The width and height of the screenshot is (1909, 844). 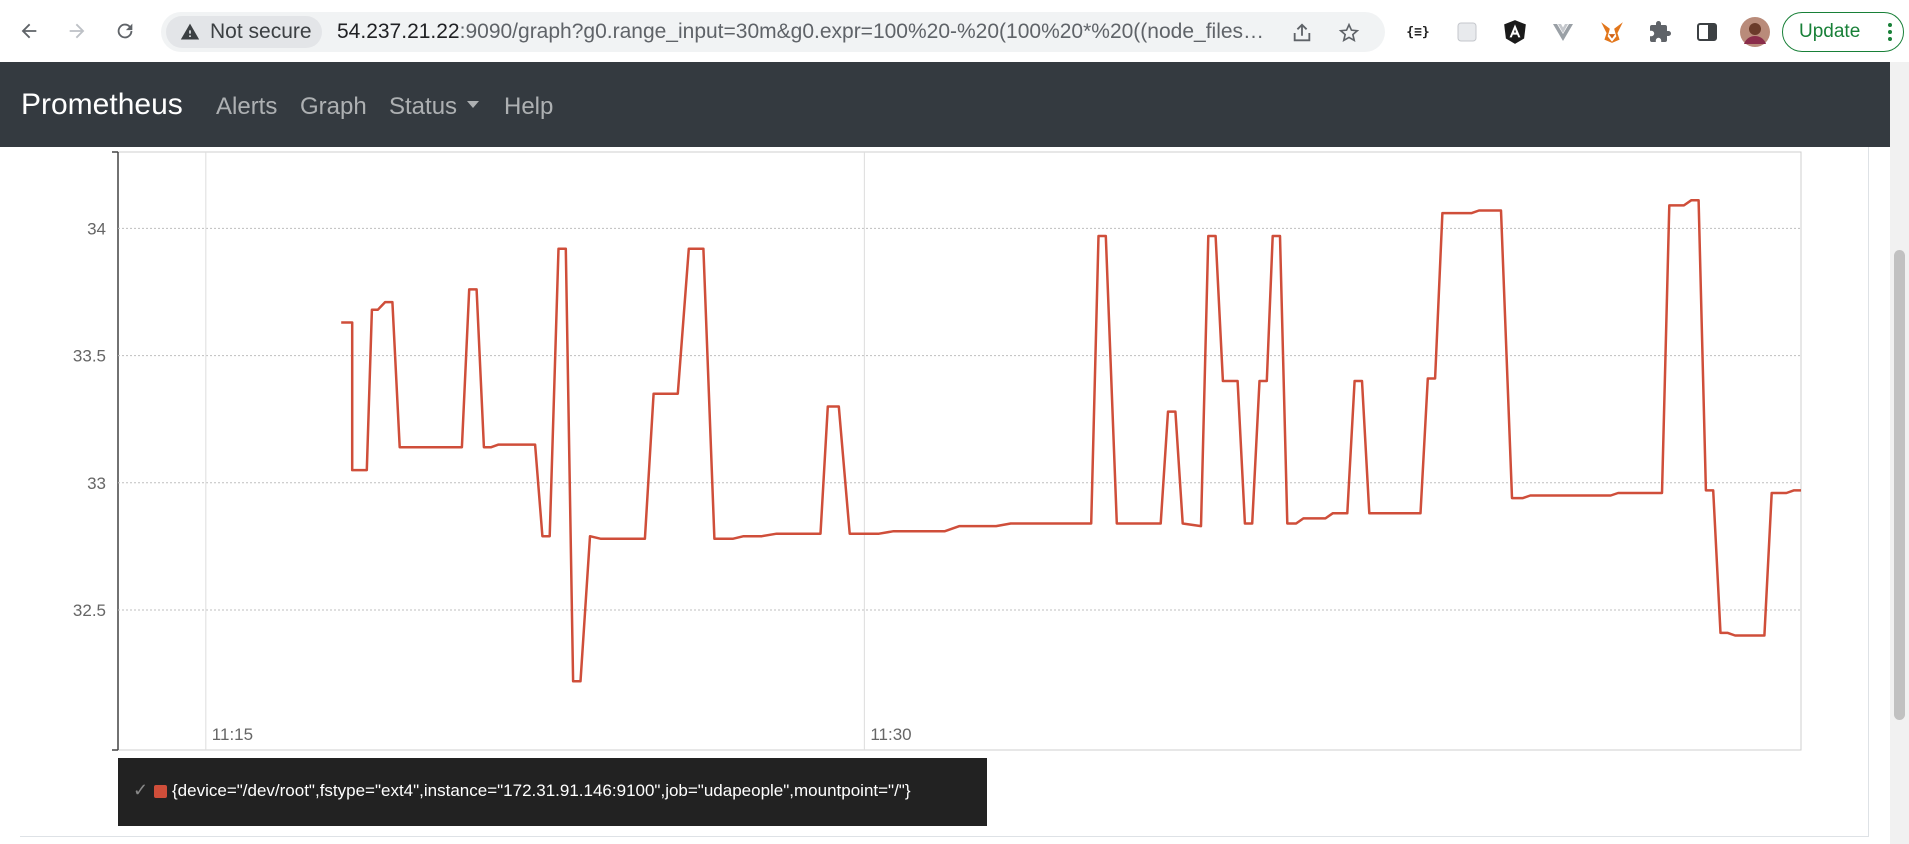 What do you see at coordinates (232, 734) in the screenshot?
I see `x-tick-label: 11:15` at bounding box center [232, 734].